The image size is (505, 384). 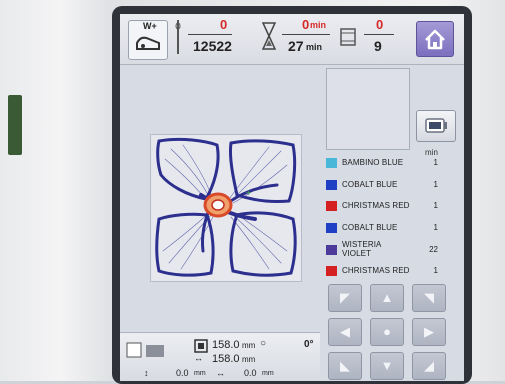 I want to click on color-row-6: CHRISTMAS RED 1, so click(x=384, y=271).